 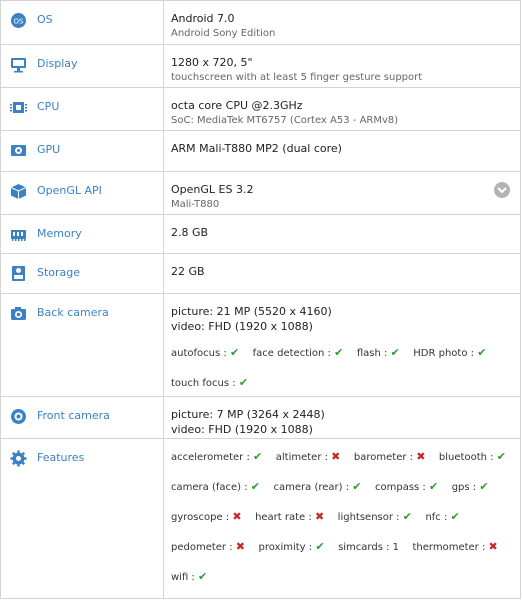 What do you see at coordinates (436, 517) in the screenshot?
I see `feature-label: nfc :` at bounding box center [436, 517].